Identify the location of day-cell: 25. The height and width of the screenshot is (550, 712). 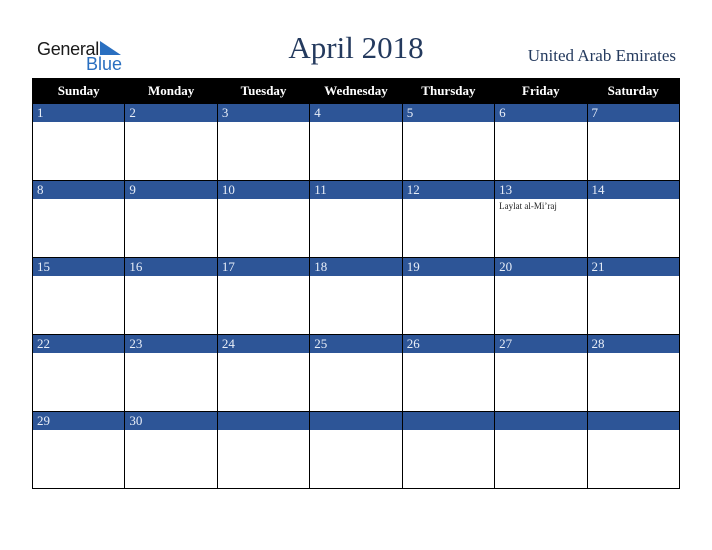
(356, 373).